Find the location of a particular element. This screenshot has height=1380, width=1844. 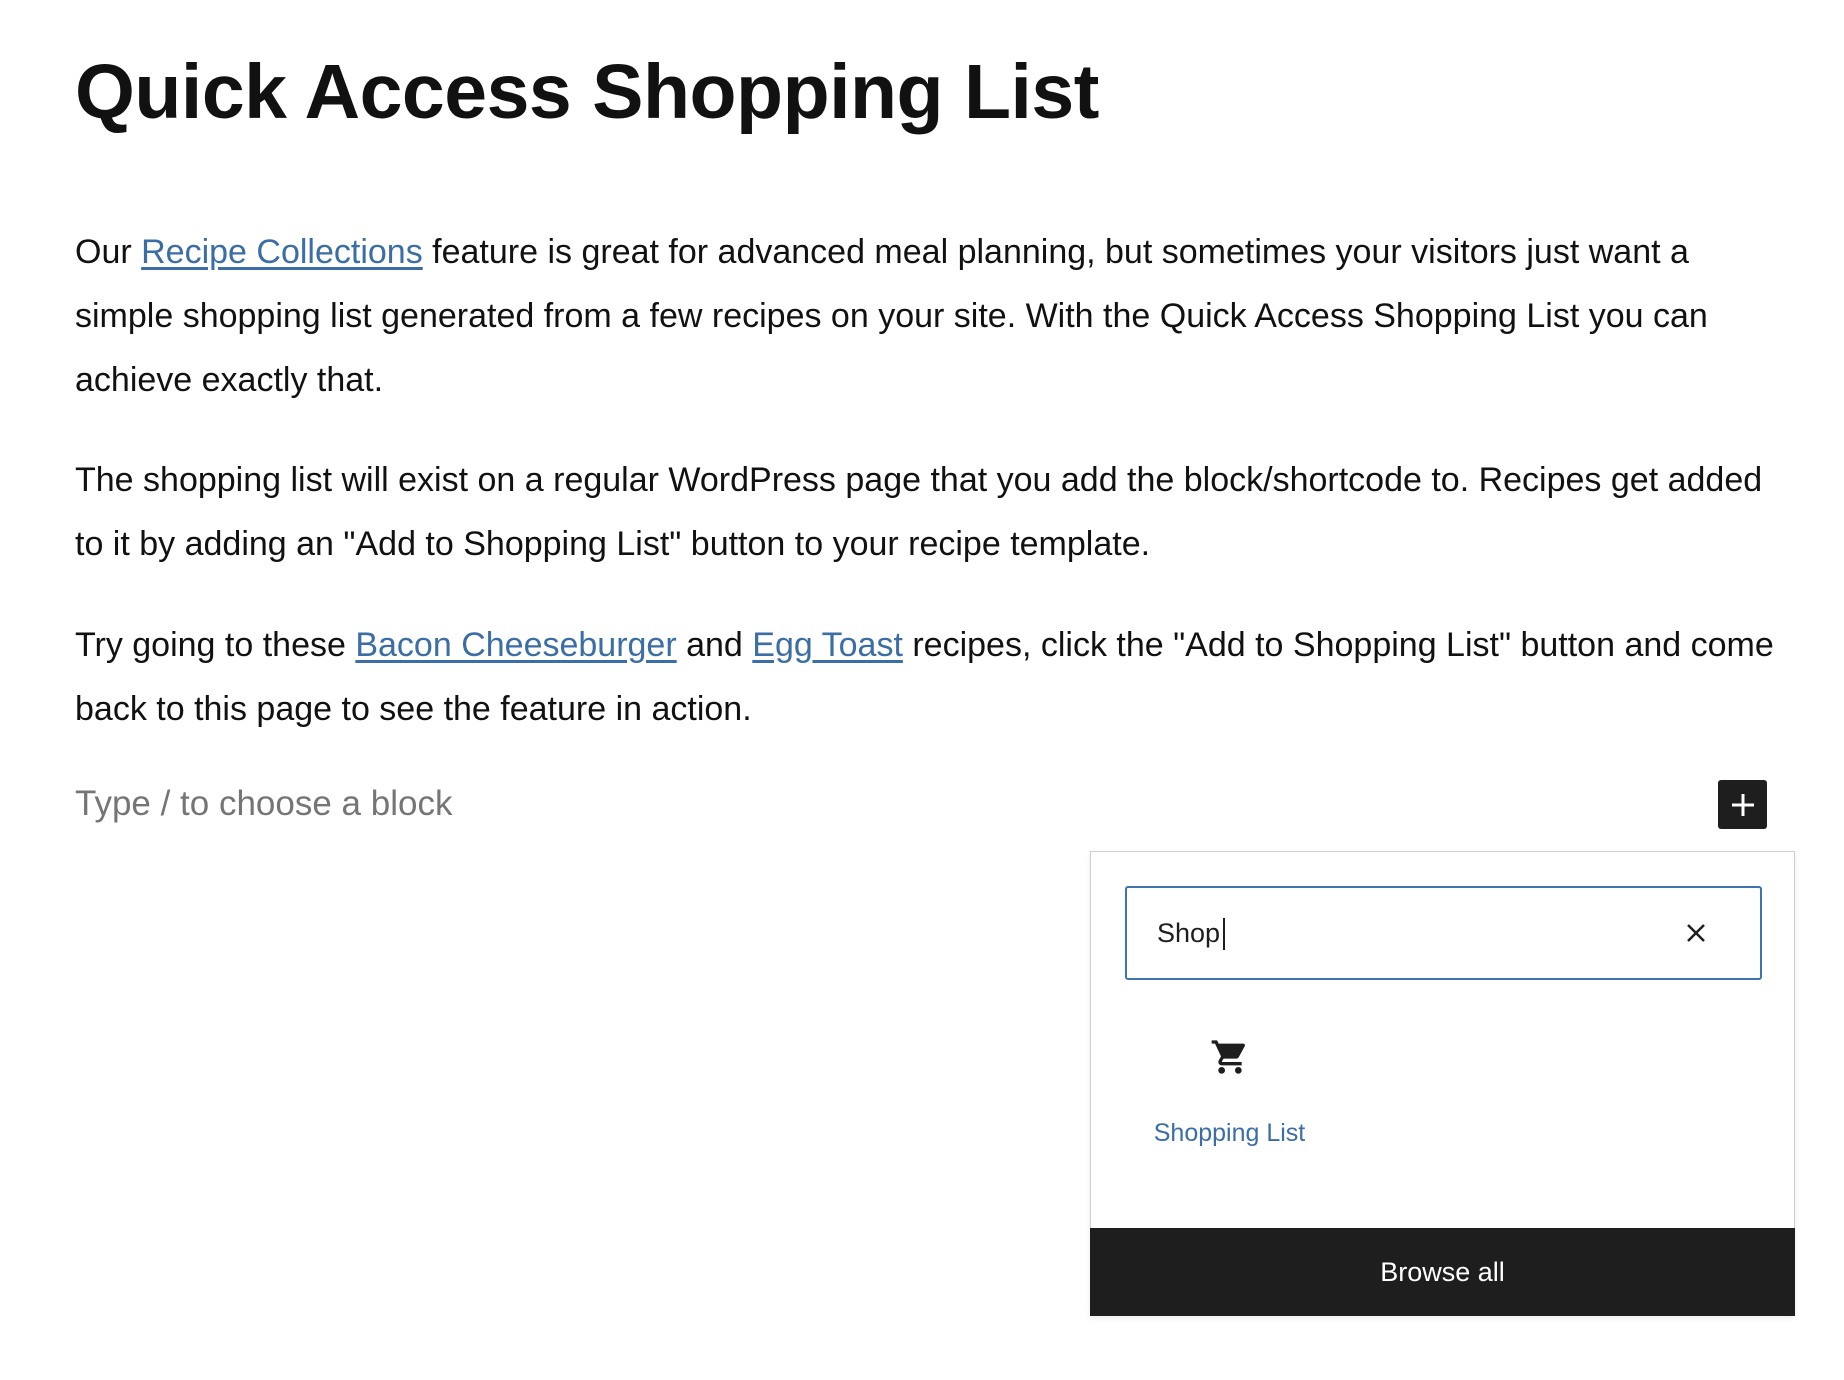

clear-search-button is located at coordinates (1696, 933).